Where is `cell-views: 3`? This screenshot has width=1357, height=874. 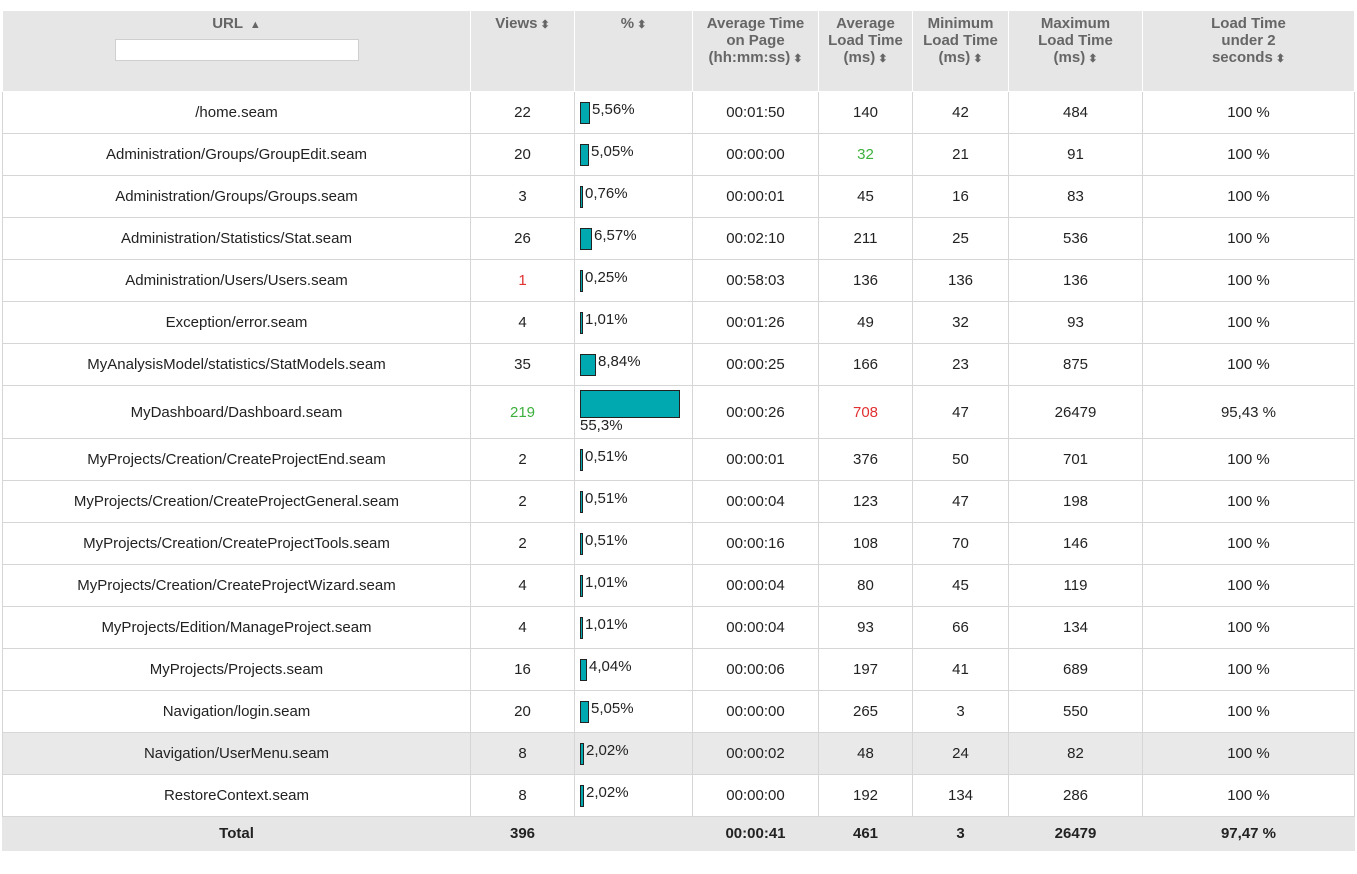
cell-views: 3 is located at coordinates (522, 196).